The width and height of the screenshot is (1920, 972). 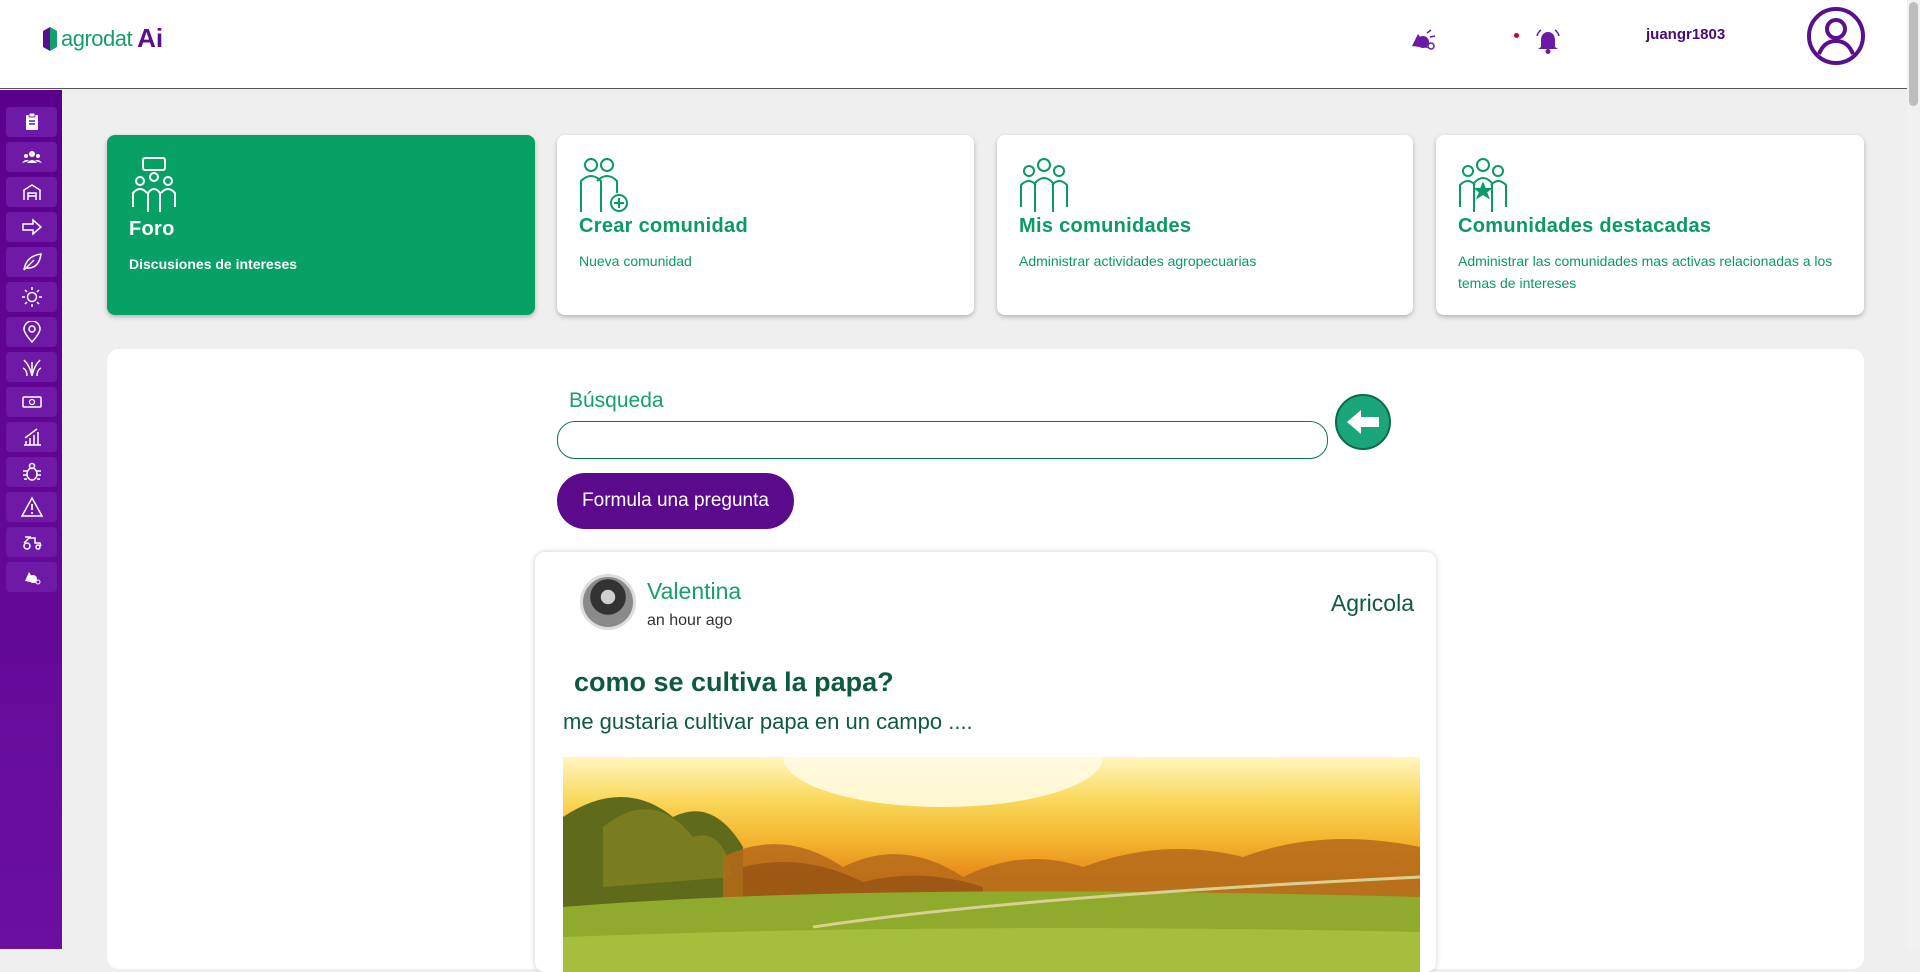 What do you see at coordinates (152, 229) in the screenshot?
I see `card-title: Foro` at bounding box center [152, 229].